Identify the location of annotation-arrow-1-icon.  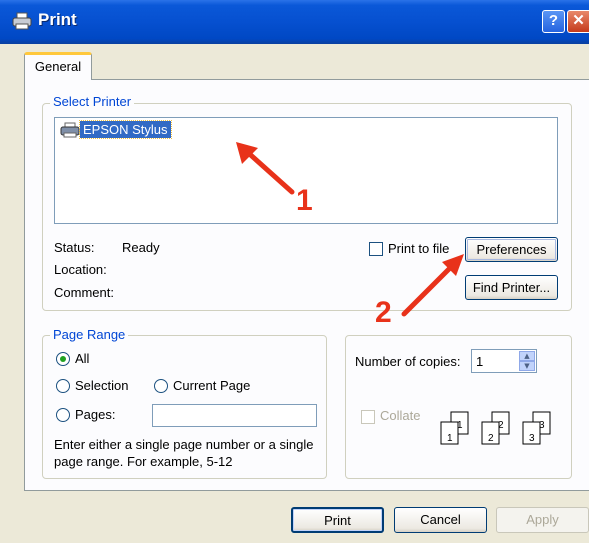
(265, 168).